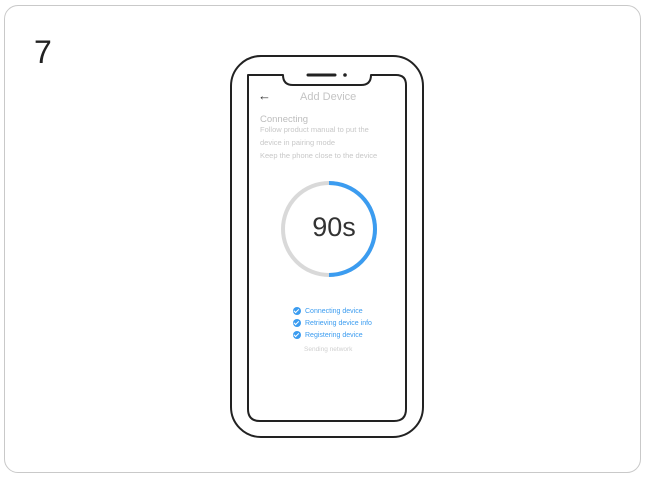 The height and width of the screenshot is (479, 647). I want to click on back-arrow-icon: ←, so click(264, 95).